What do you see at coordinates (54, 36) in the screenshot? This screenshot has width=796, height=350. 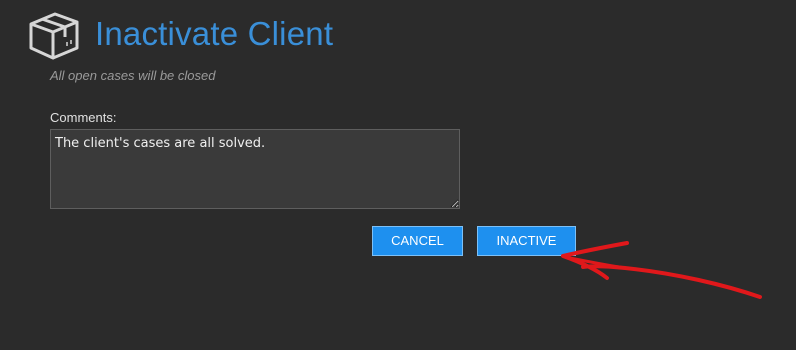 I see `package-box-icon` at bounding box center [54, 36].